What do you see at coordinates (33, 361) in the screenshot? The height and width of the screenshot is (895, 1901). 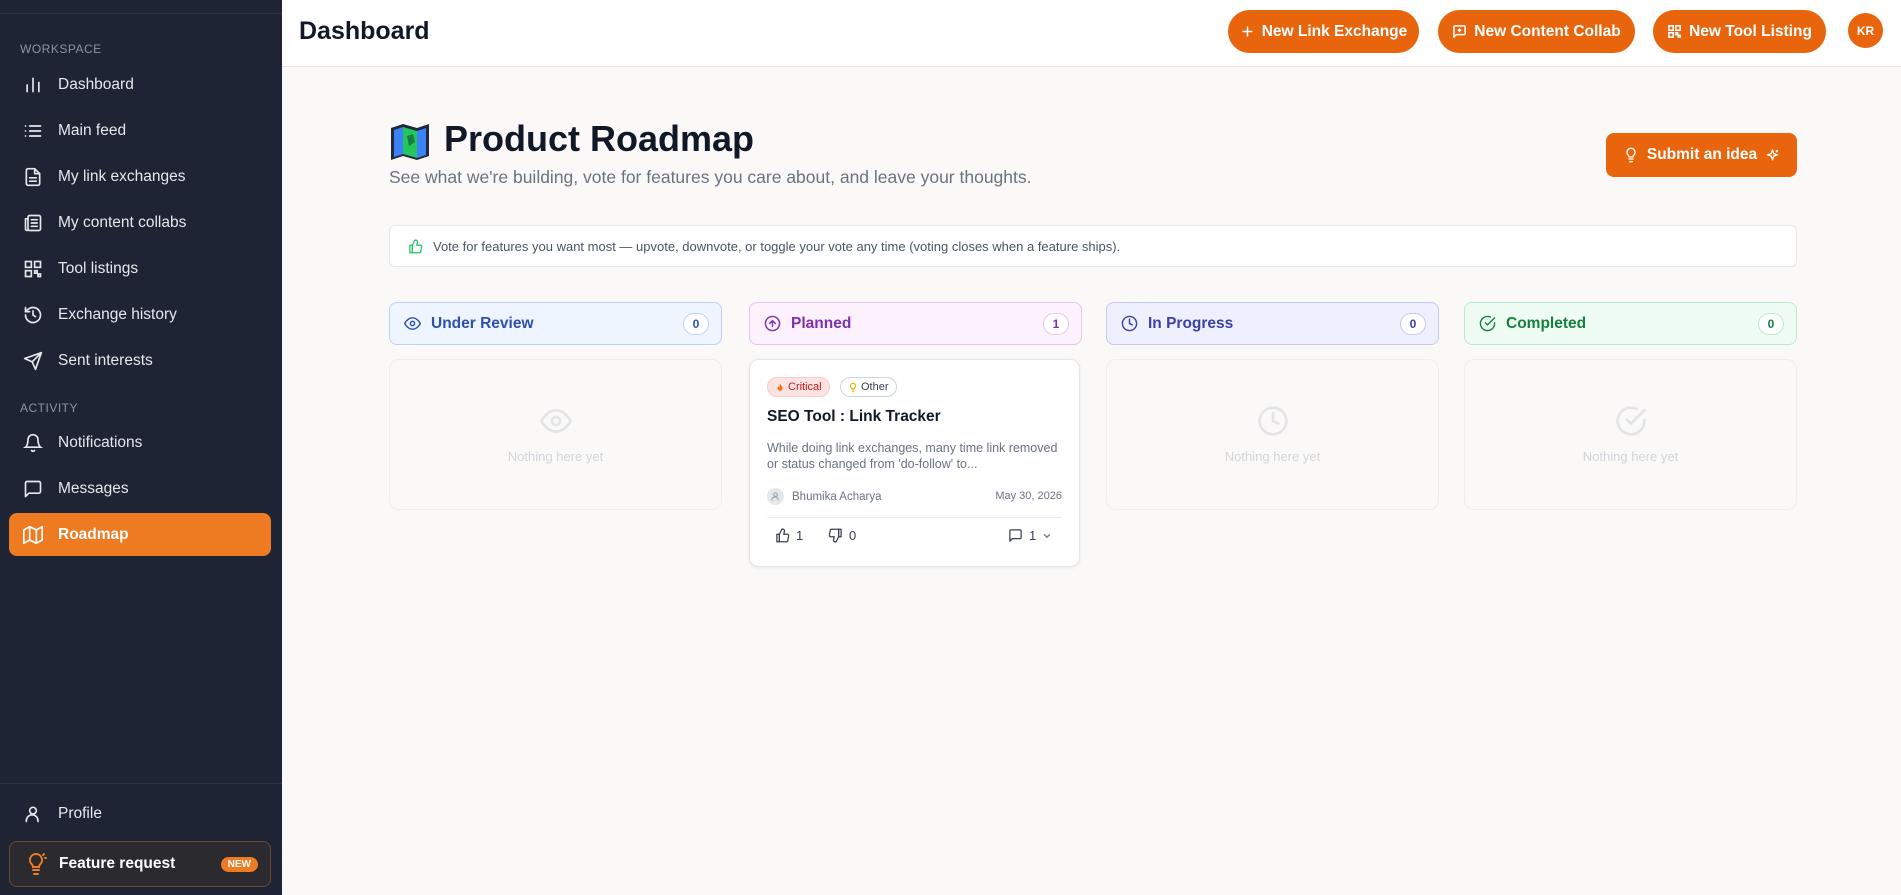 I see `send-icon` at bounding box center [33, 361].